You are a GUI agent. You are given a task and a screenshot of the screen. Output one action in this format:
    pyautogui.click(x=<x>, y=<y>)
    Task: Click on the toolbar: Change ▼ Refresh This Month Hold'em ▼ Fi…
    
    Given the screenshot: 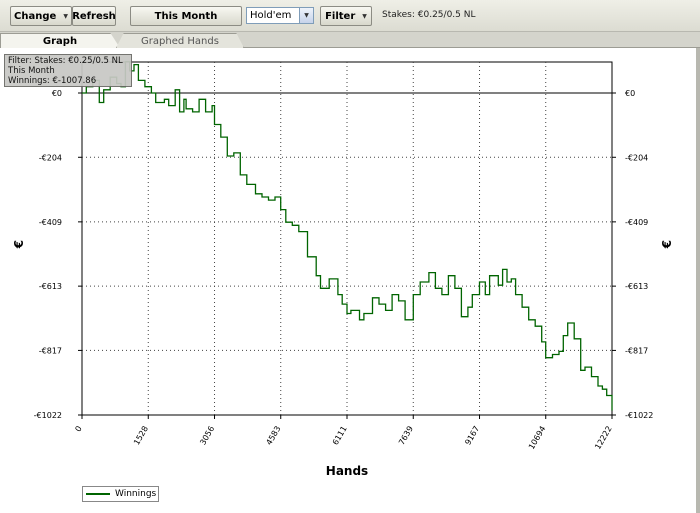 What is the action you would take?
    pyautogui.click(x=350, y=16)
    